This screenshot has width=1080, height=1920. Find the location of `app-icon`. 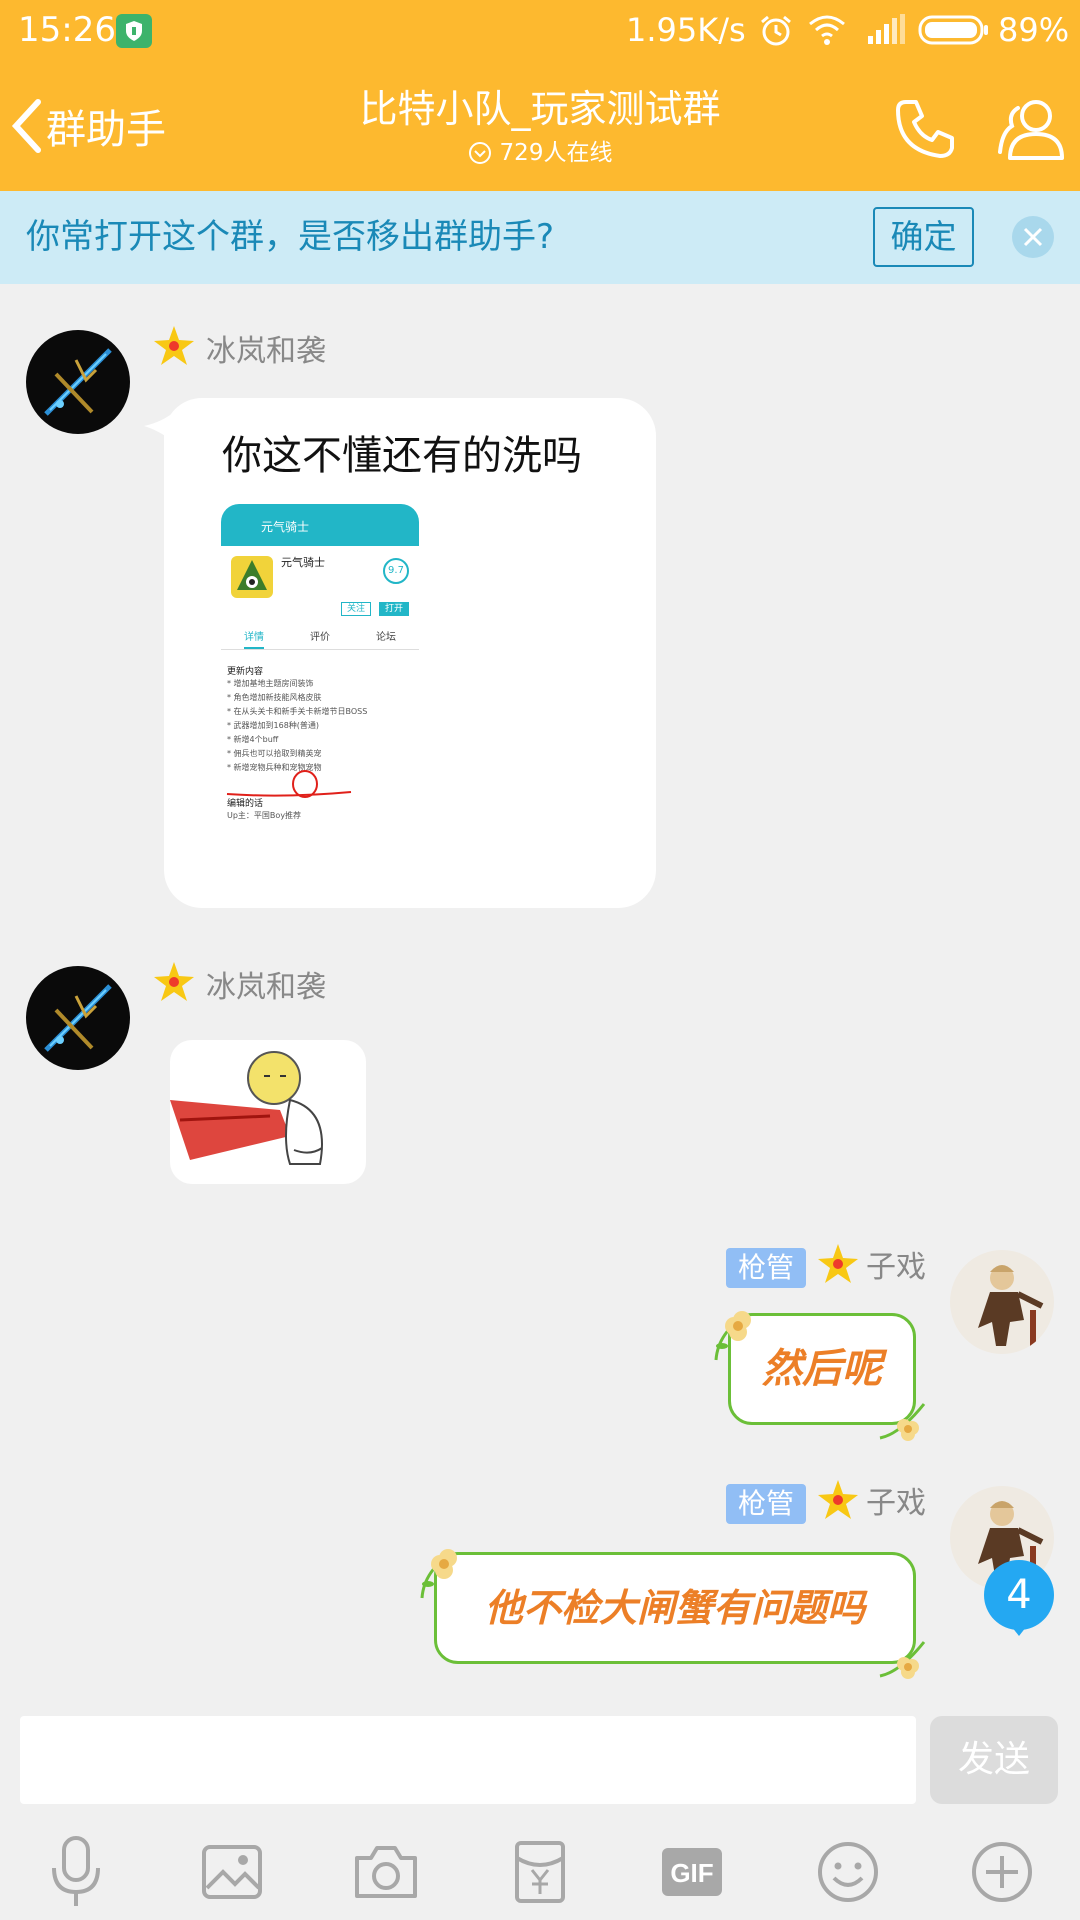

app-icon is located at coordinates (252, 577).